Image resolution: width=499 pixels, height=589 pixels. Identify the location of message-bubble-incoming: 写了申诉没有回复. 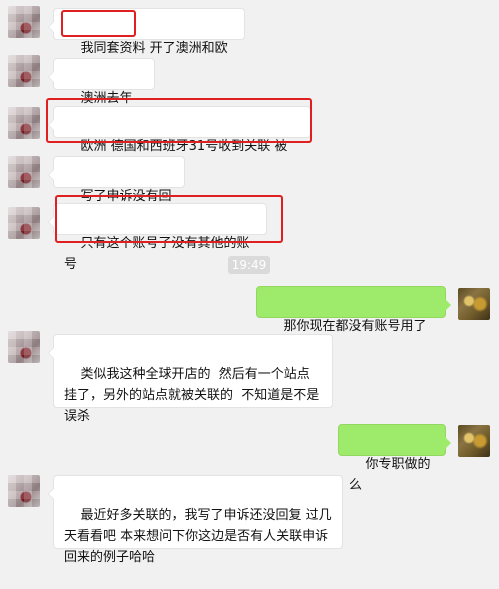
(116, 190).